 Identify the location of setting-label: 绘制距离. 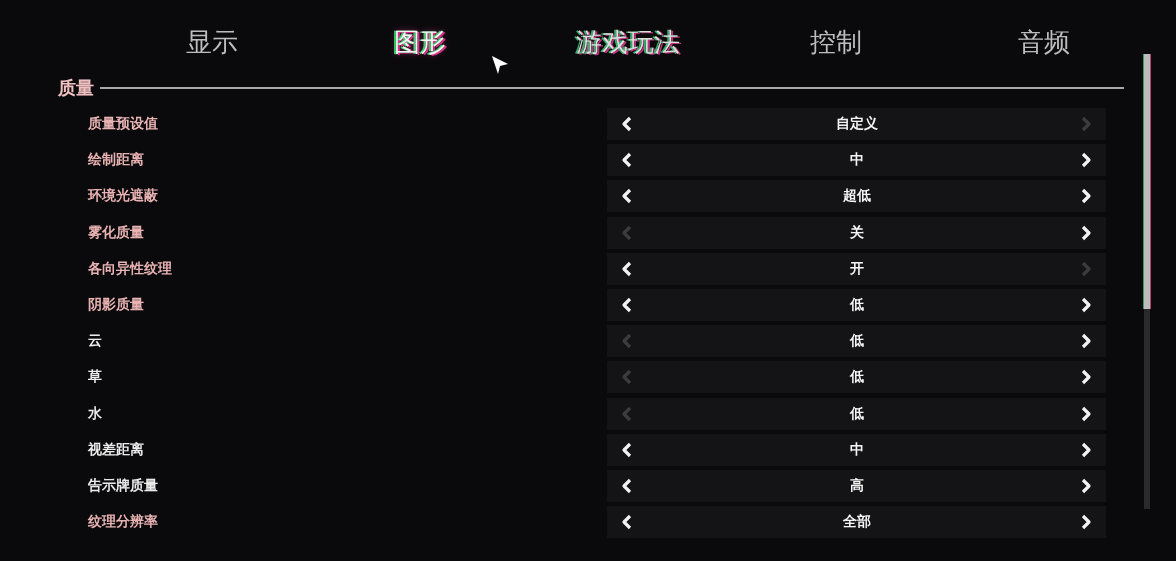
(116, 160).